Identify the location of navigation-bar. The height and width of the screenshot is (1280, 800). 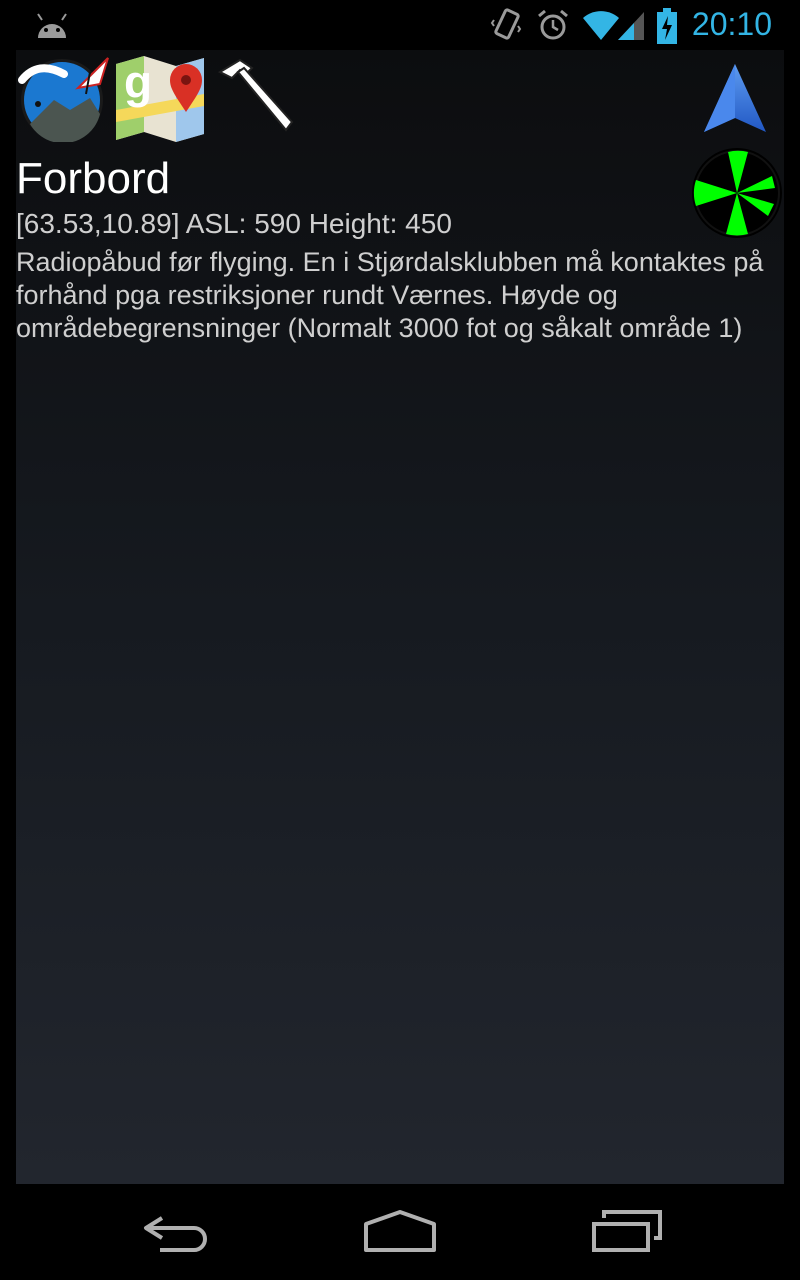
(400, 1232).